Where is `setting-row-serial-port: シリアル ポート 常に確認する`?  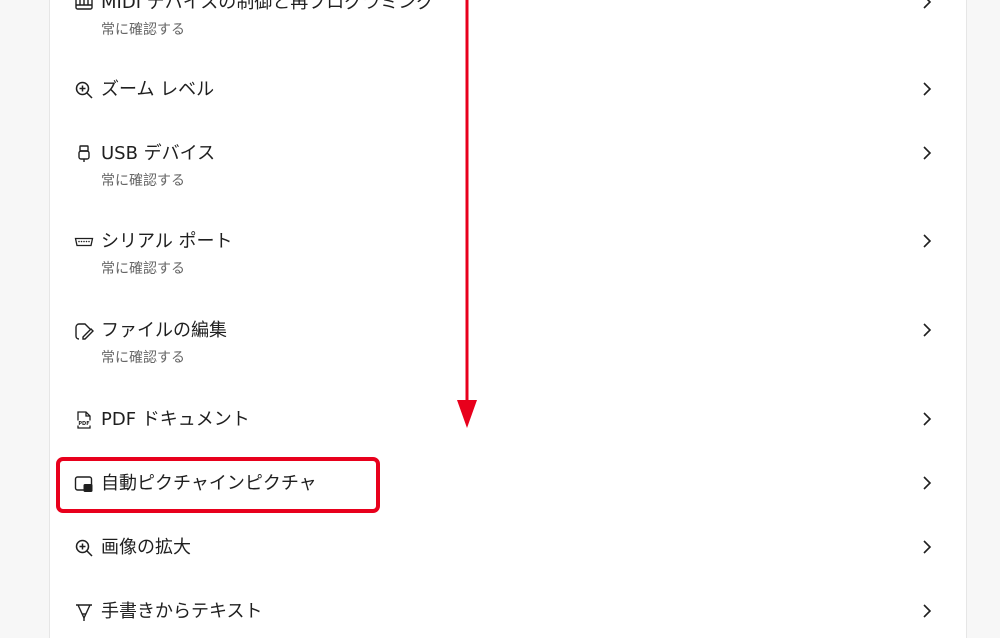 setting-row-serial-port: シリアル ポート 常に確認する is located at coordinates (508, 252).